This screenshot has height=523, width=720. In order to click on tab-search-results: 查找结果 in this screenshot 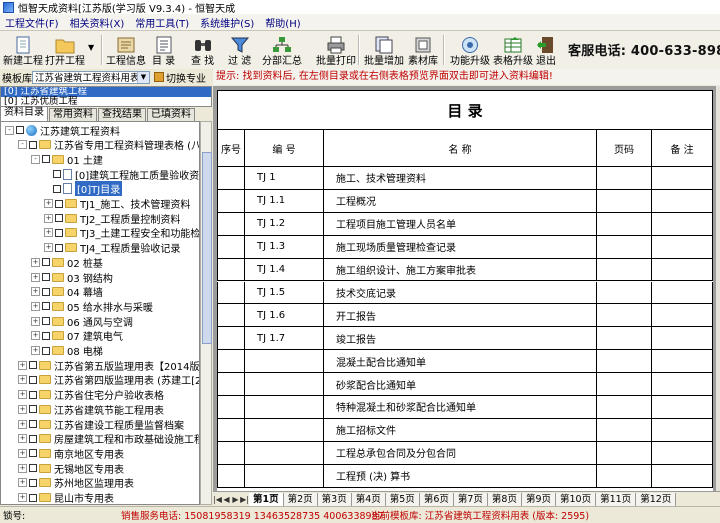, I will do `click(122, 114)`.